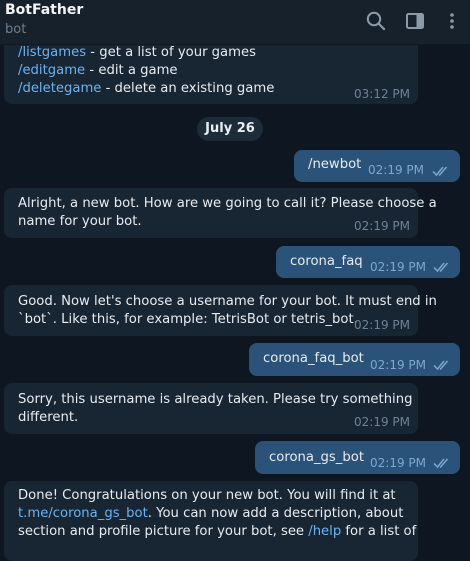  What do you see at coordinates (376, 21) in the screenshot?
I see `search-icon` at bounding box center [376, 21].